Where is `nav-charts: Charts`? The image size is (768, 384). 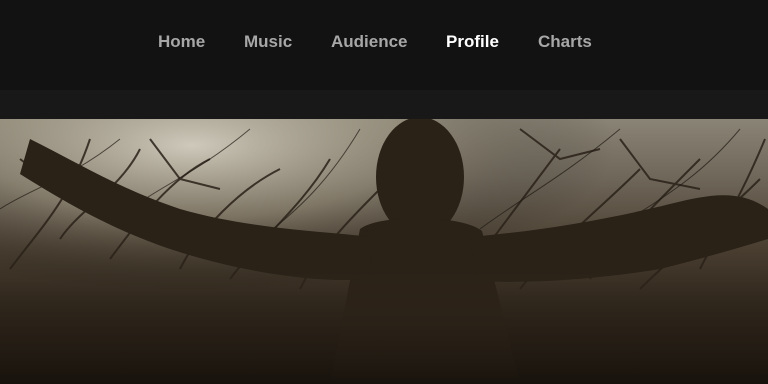
nav-charts: Charts is located at coordinates (565, 42).